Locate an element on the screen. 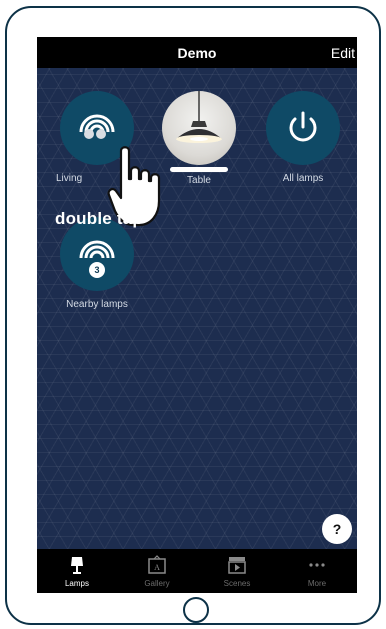 The width and height of the screenshot is (386, 629). selected-indicator is located at coordinates (199, 169).